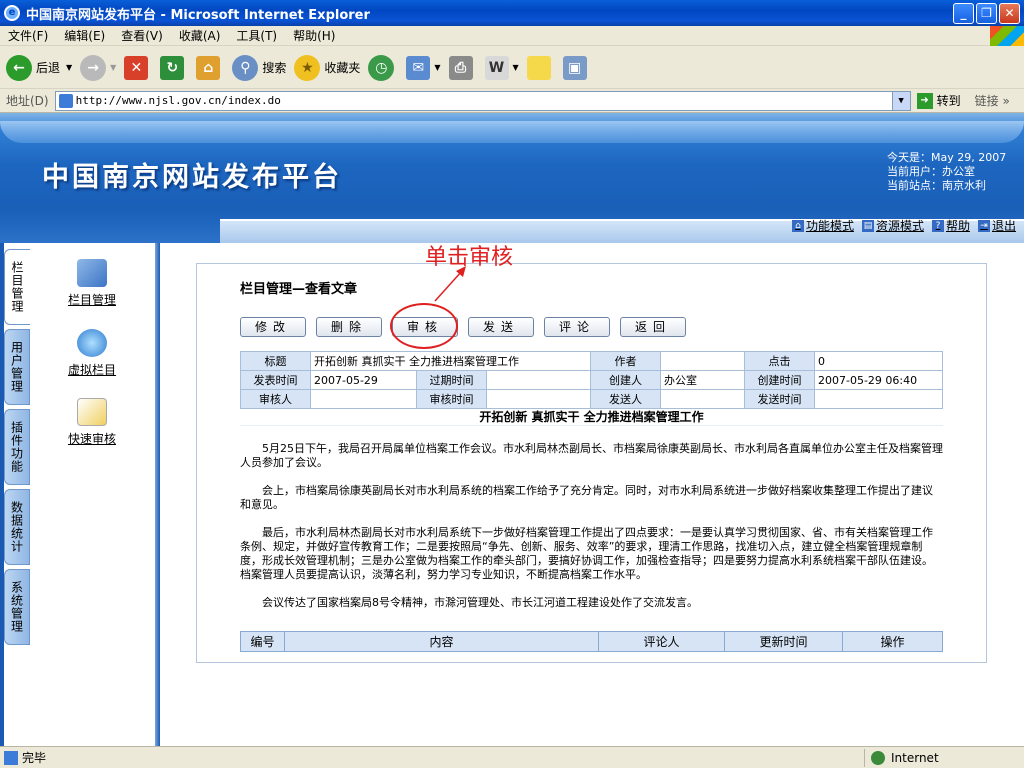 This screenshot has width=1024, height=768. What do you see at coordinates (17, 367) in the screenshot?
I see `tab-user-management: 用户管理` at bounding box center [17, 367].